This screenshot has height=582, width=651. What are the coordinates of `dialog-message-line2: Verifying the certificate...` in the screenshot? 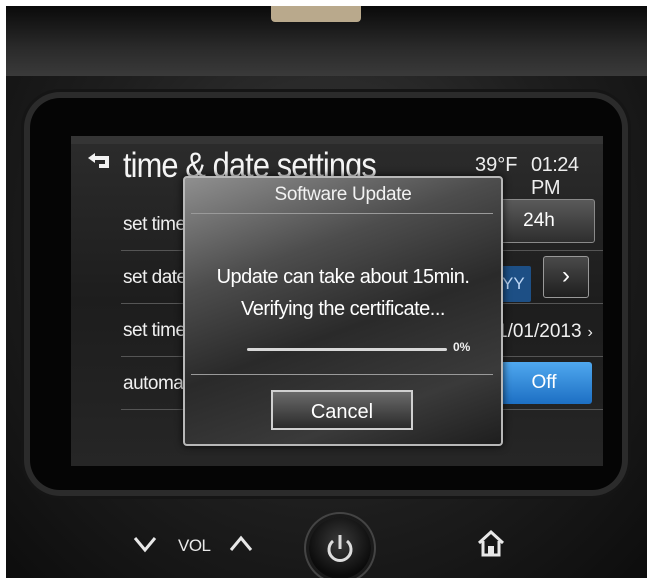 It's located at (343, 309).